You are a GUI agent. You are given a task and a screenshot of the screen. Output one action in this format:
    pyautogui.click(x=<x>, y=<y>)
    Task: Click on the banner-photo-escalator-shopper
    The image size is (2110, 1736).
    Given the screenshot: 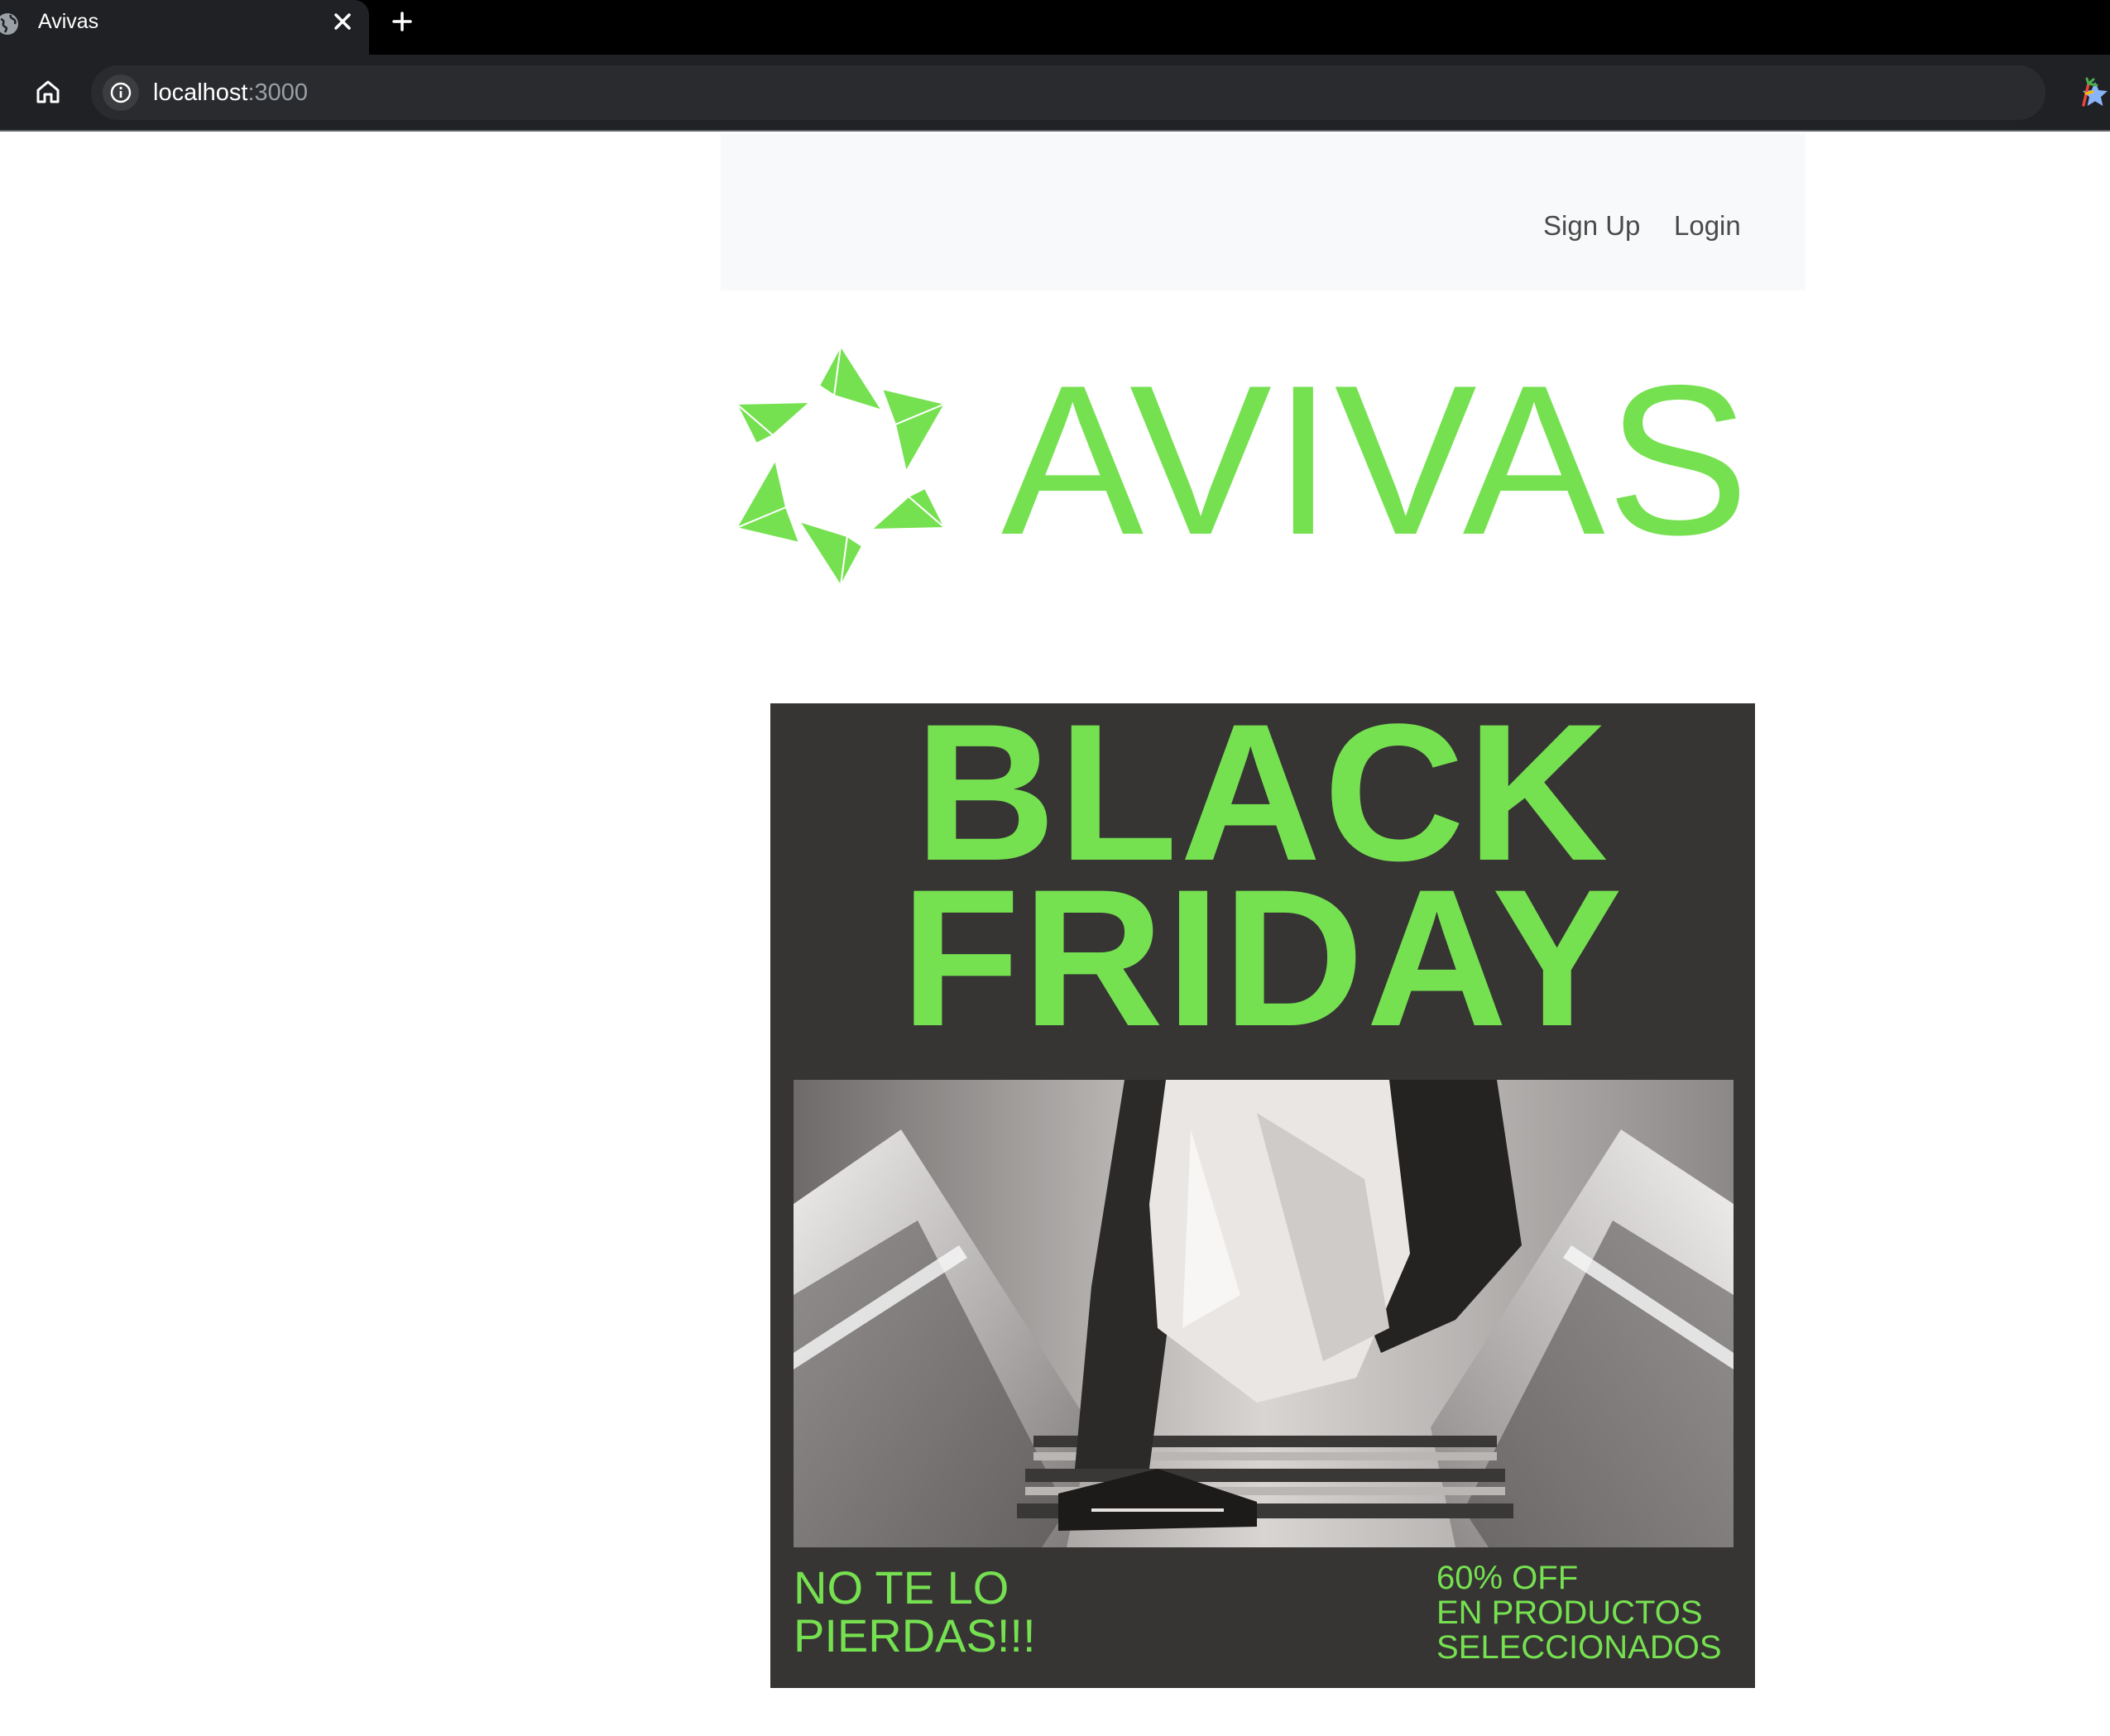 What is the action you would take?
    pyautogui.click(x=1264, y=1313)
    